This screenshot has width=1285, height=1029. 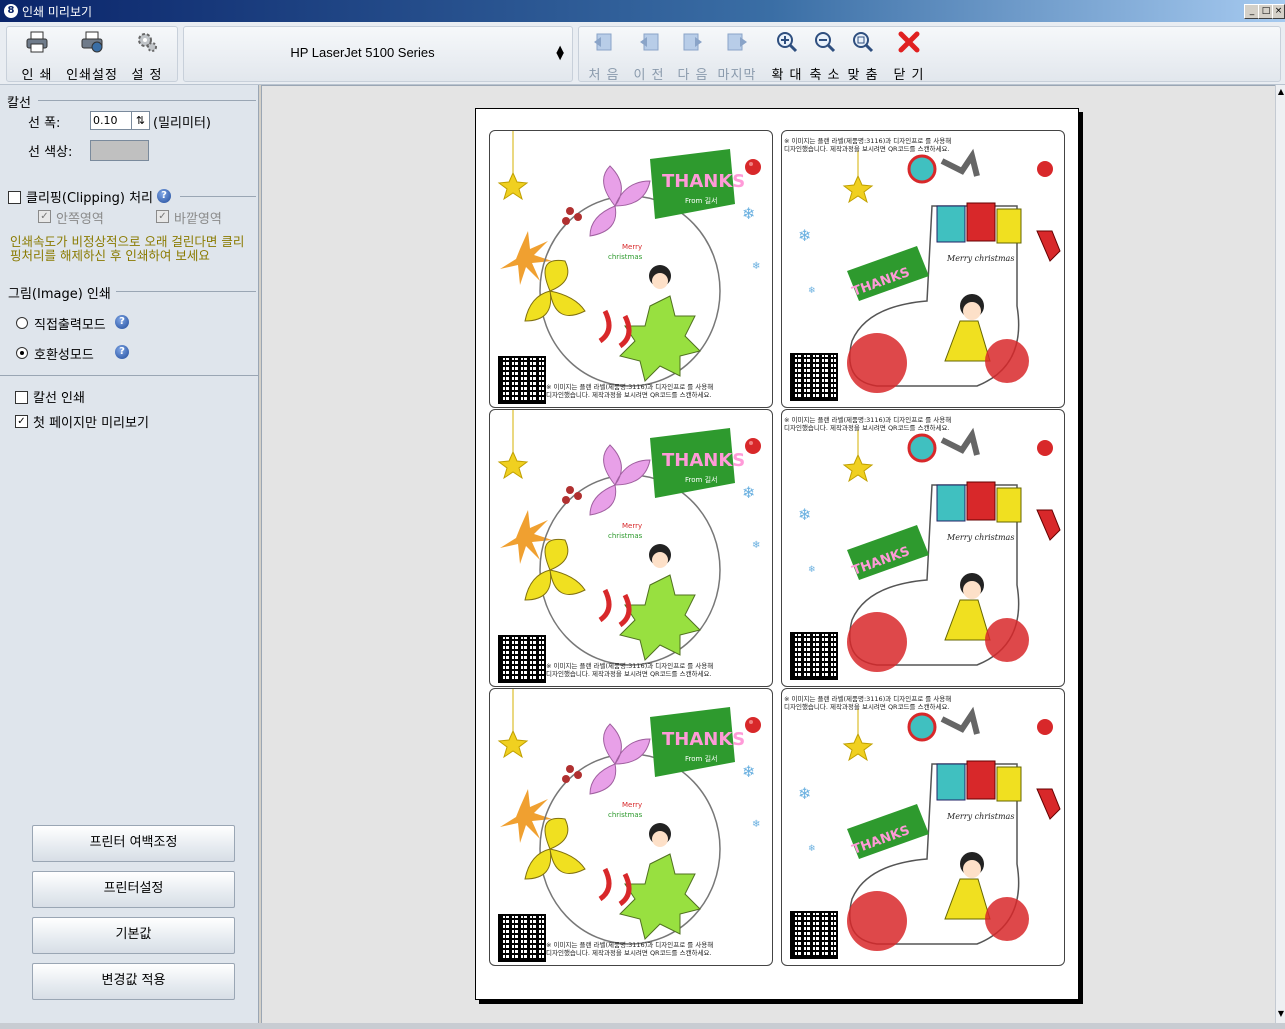 What do you see at coordinates (37, 75) in the screenshot?
I see `print-label: 인 쇄` at bounding box center [37, 75].